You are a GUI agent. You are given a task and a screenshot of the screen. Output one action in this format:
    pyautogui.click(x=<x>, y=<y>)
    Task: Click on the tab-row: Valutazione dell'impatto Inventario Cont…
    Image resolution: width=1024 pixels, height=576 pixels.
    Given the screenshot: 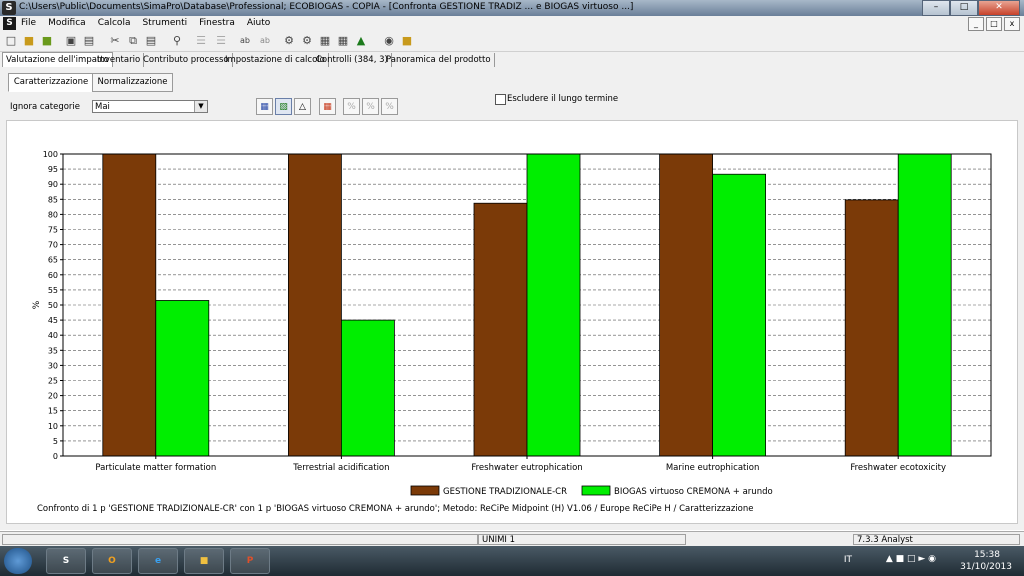 What is the action you would take?
    pyautogui.click(x=512, y=60)
    